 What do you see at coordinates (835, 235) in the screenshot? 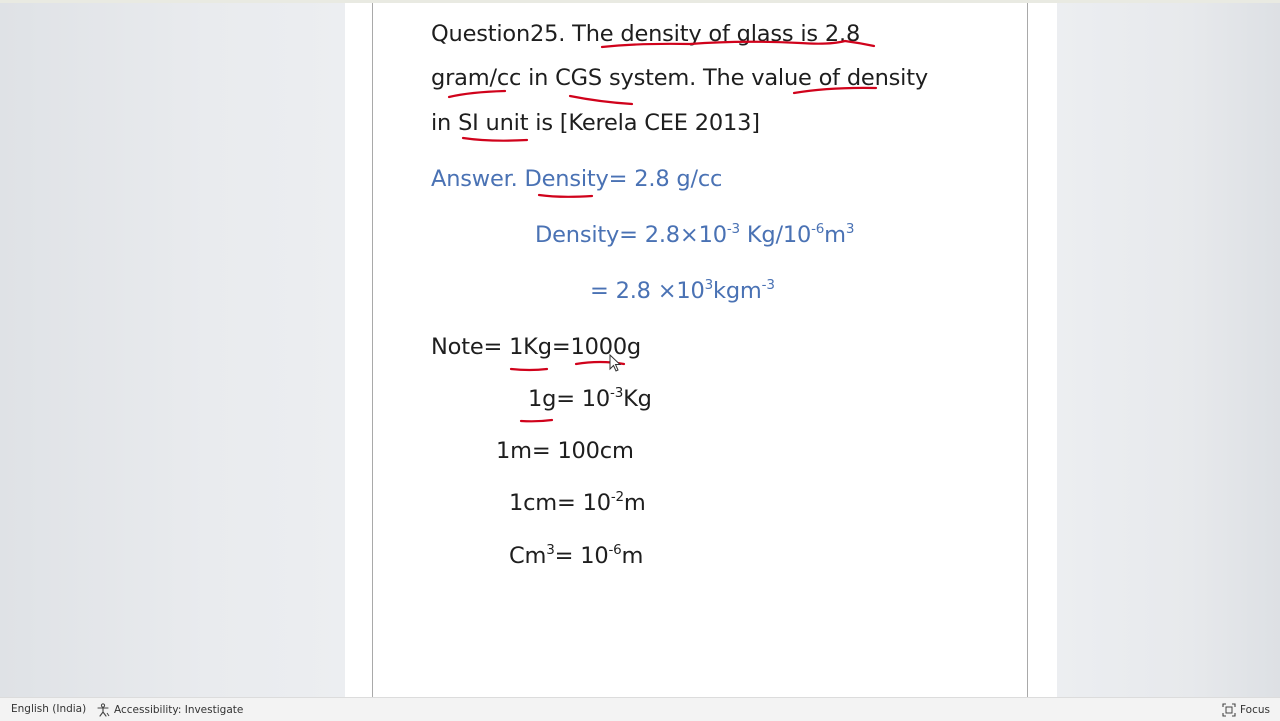
I see `answer-line-2-part-3: m` at bounding box center [835, 235].